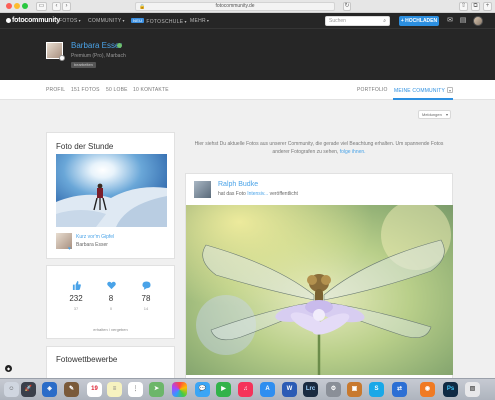 The image size is (495, 400). Describe the element at coordinates (463, 21) in the screenshot. I see `messages-icon: ▤` at that location.